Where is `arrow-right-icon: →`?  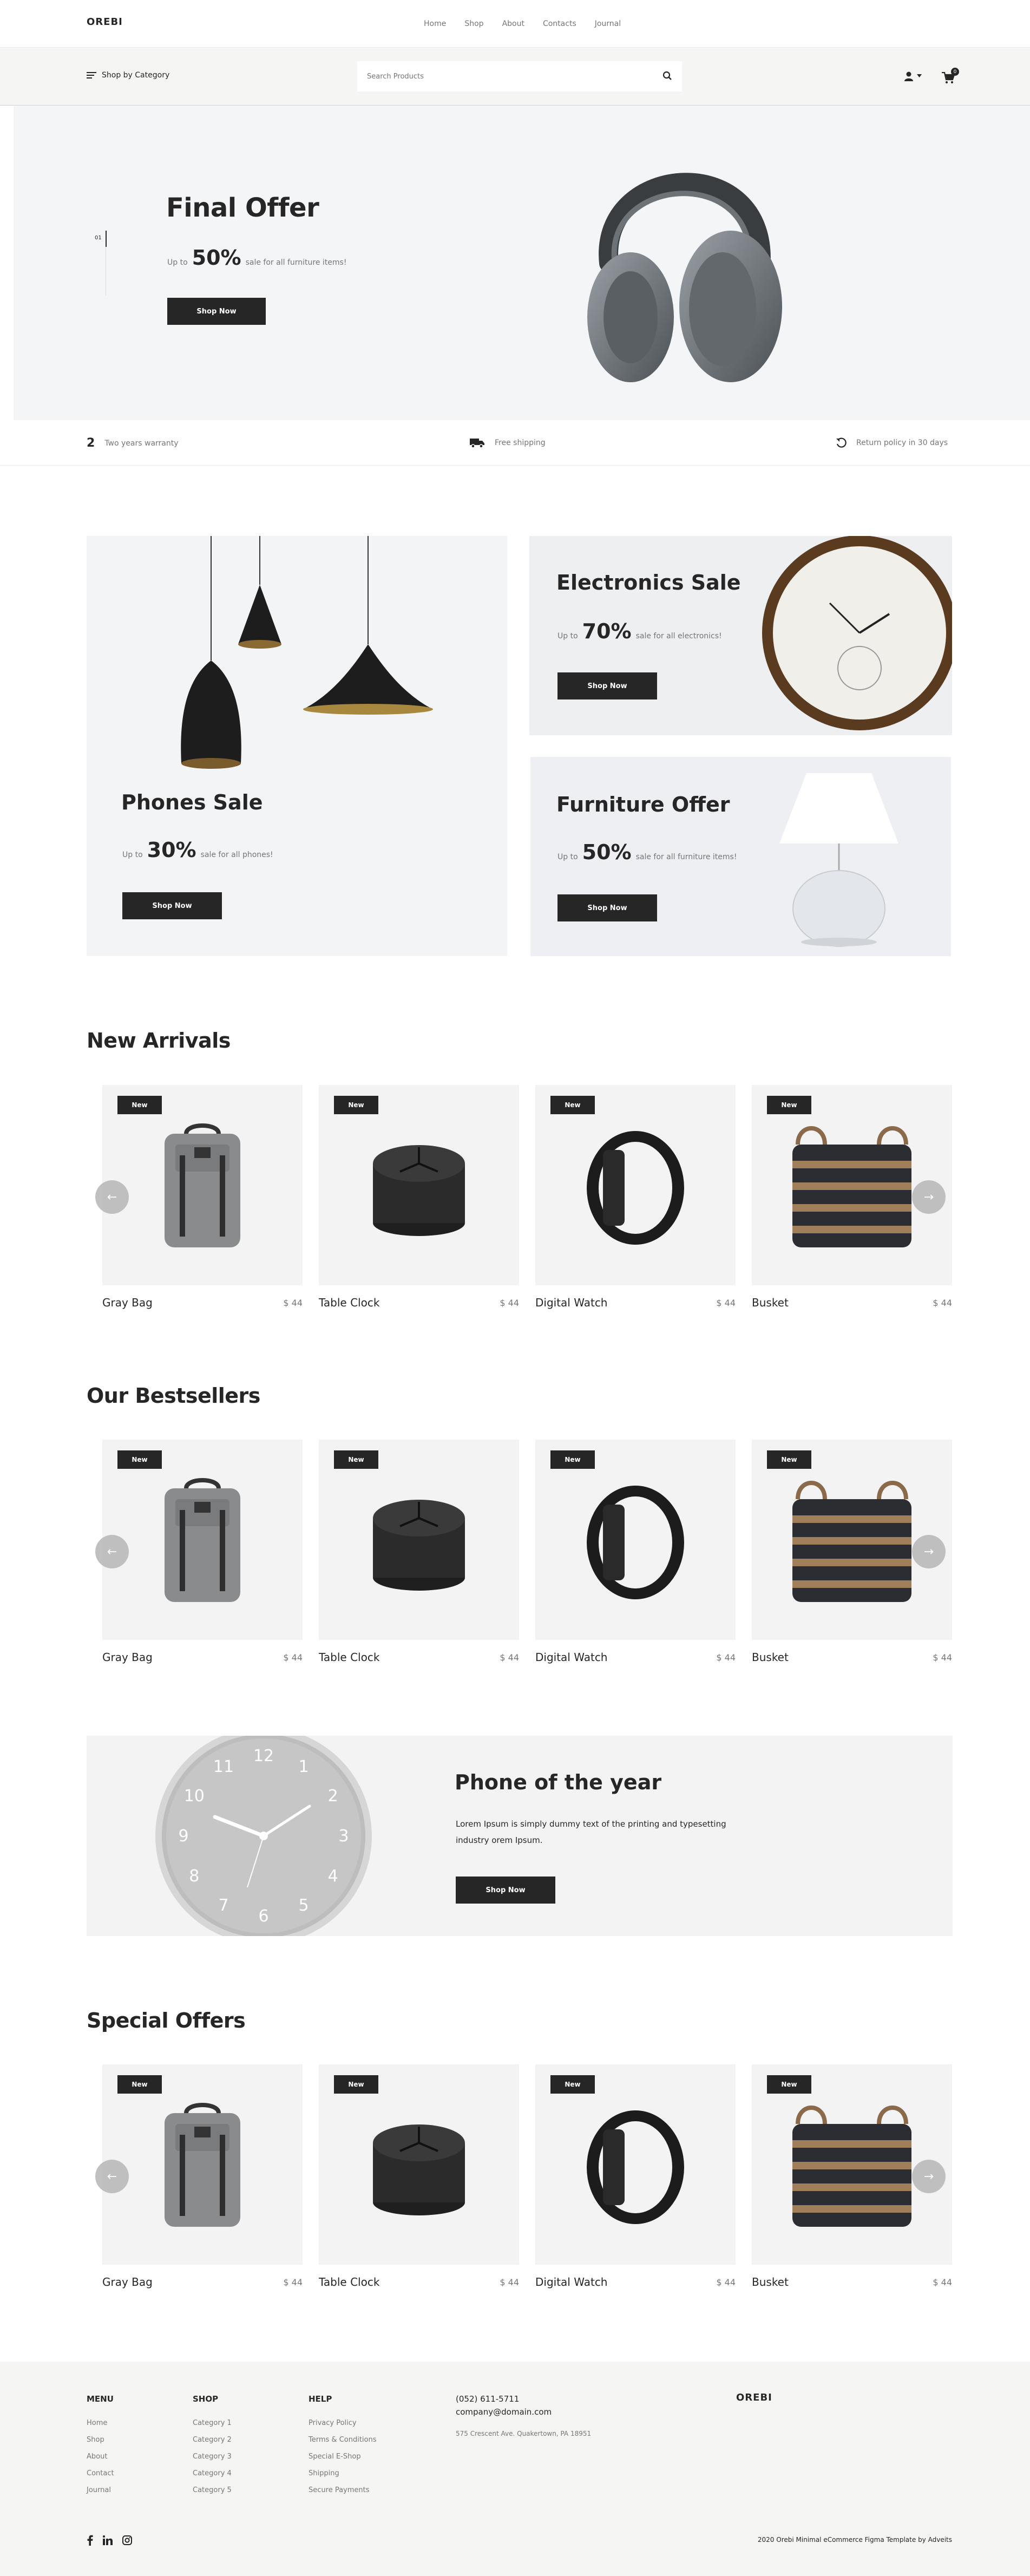
arrow-right-icon: → is located at coordinates (928, 1197).